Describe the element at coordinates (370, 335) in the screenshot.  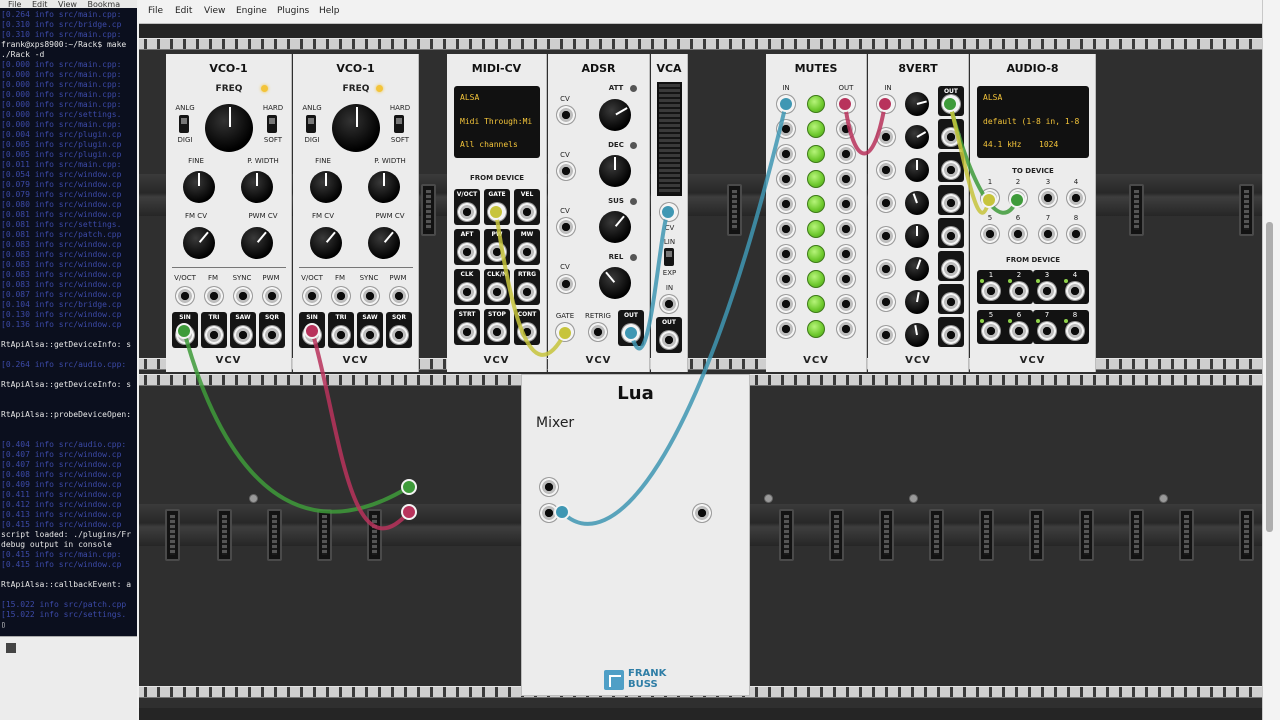
I see `saw-output-jack` at that location.